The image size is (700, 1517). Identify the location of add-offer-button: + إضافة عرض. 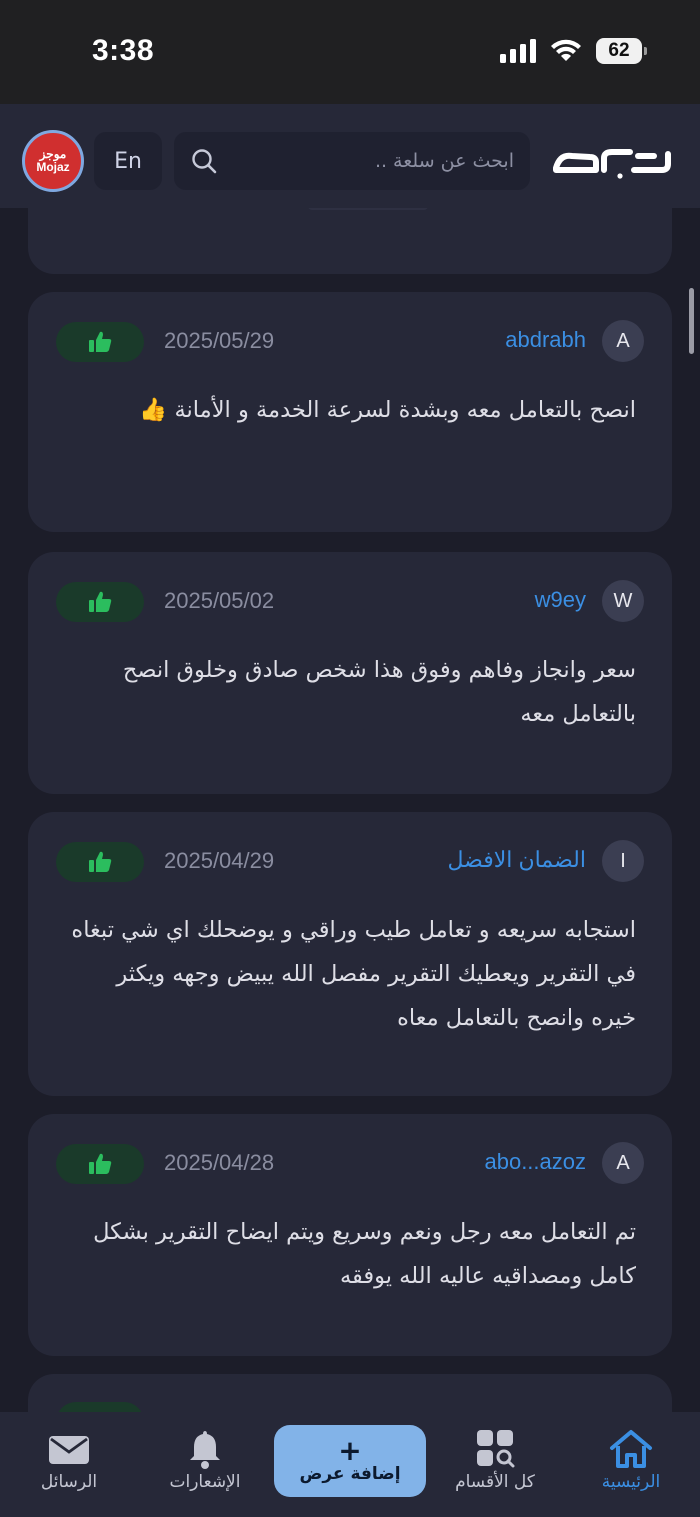
(350, 1461).